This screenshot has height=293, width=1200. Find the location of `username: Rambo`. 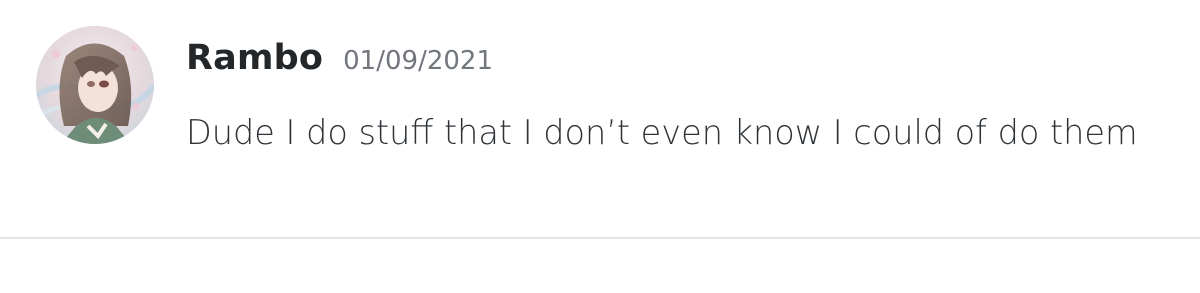

username: Rambo is located at coordinates (254, 58).